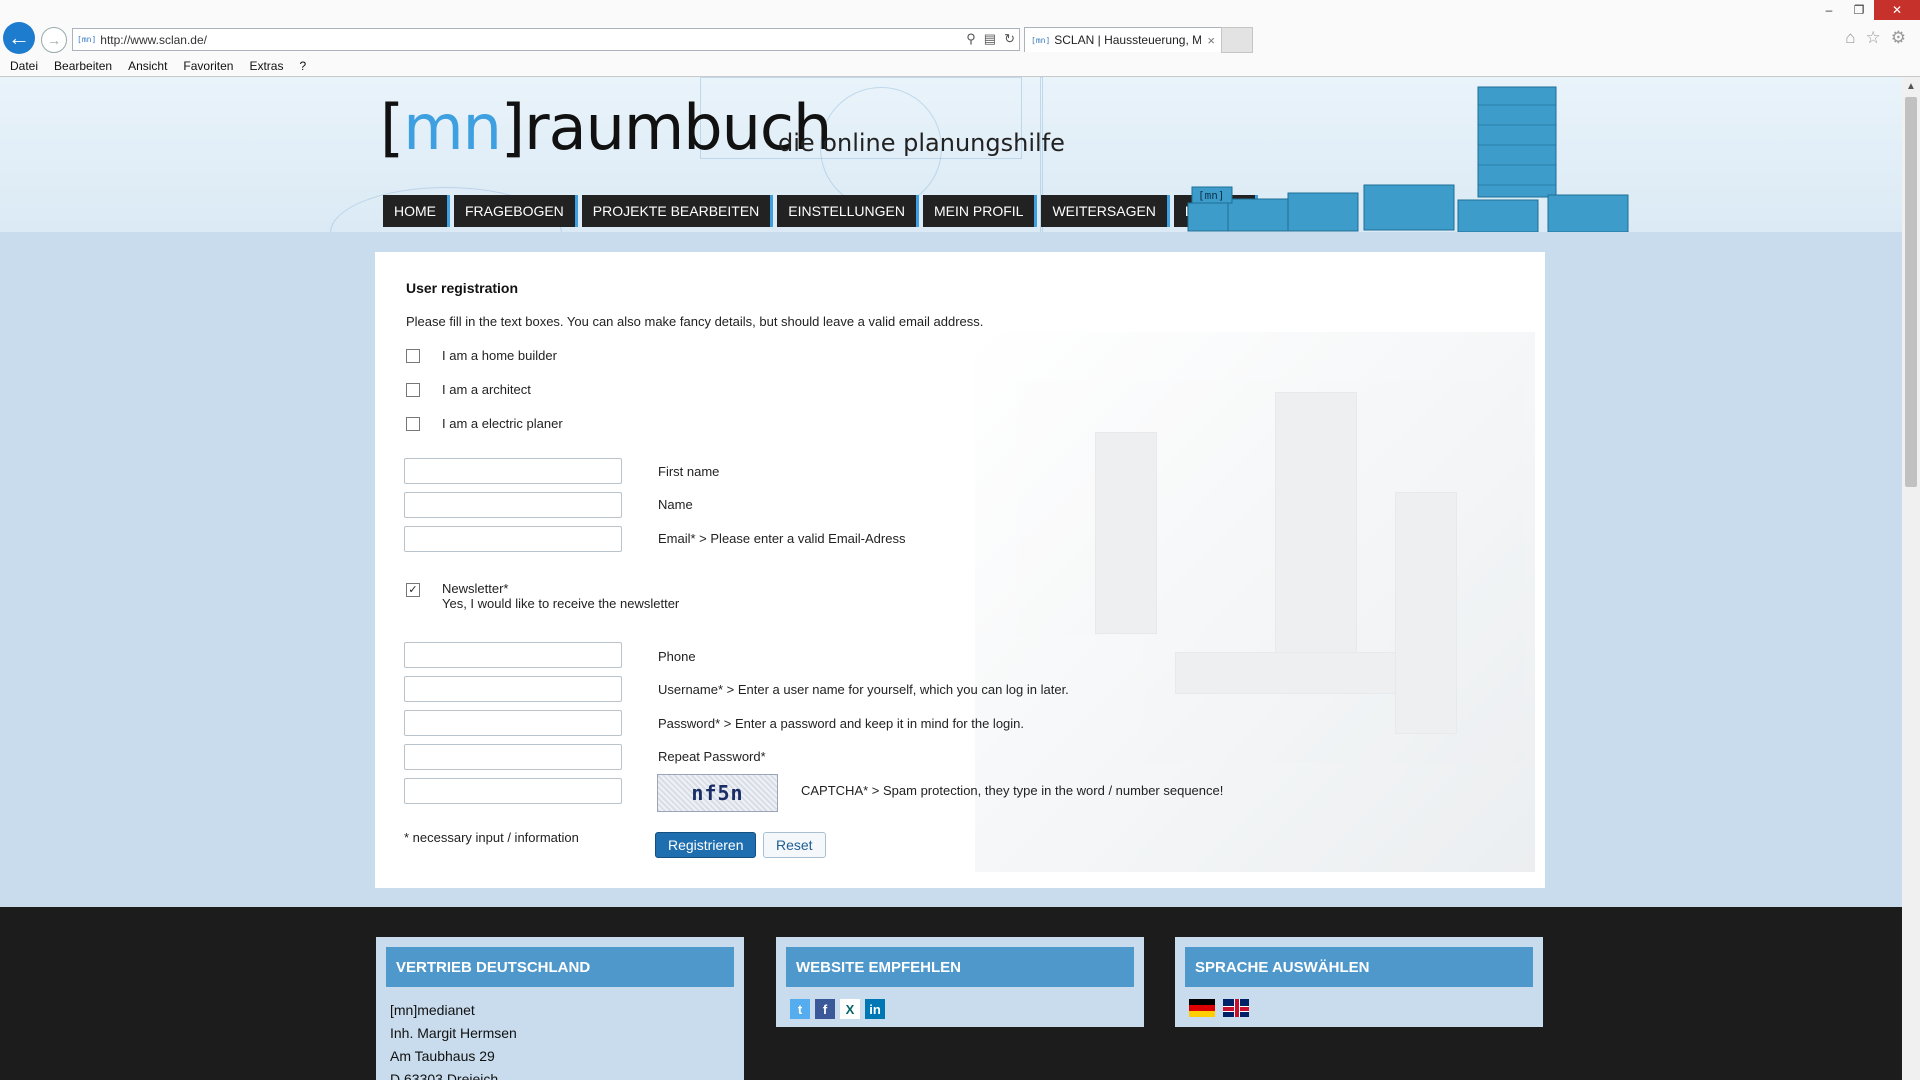 This screenshot has height=1080, width=1920. Describe the element at coordinates (516, 211) in the screenshot. I see `nav-fragebogen: FRAGEBOGEN` at that location.